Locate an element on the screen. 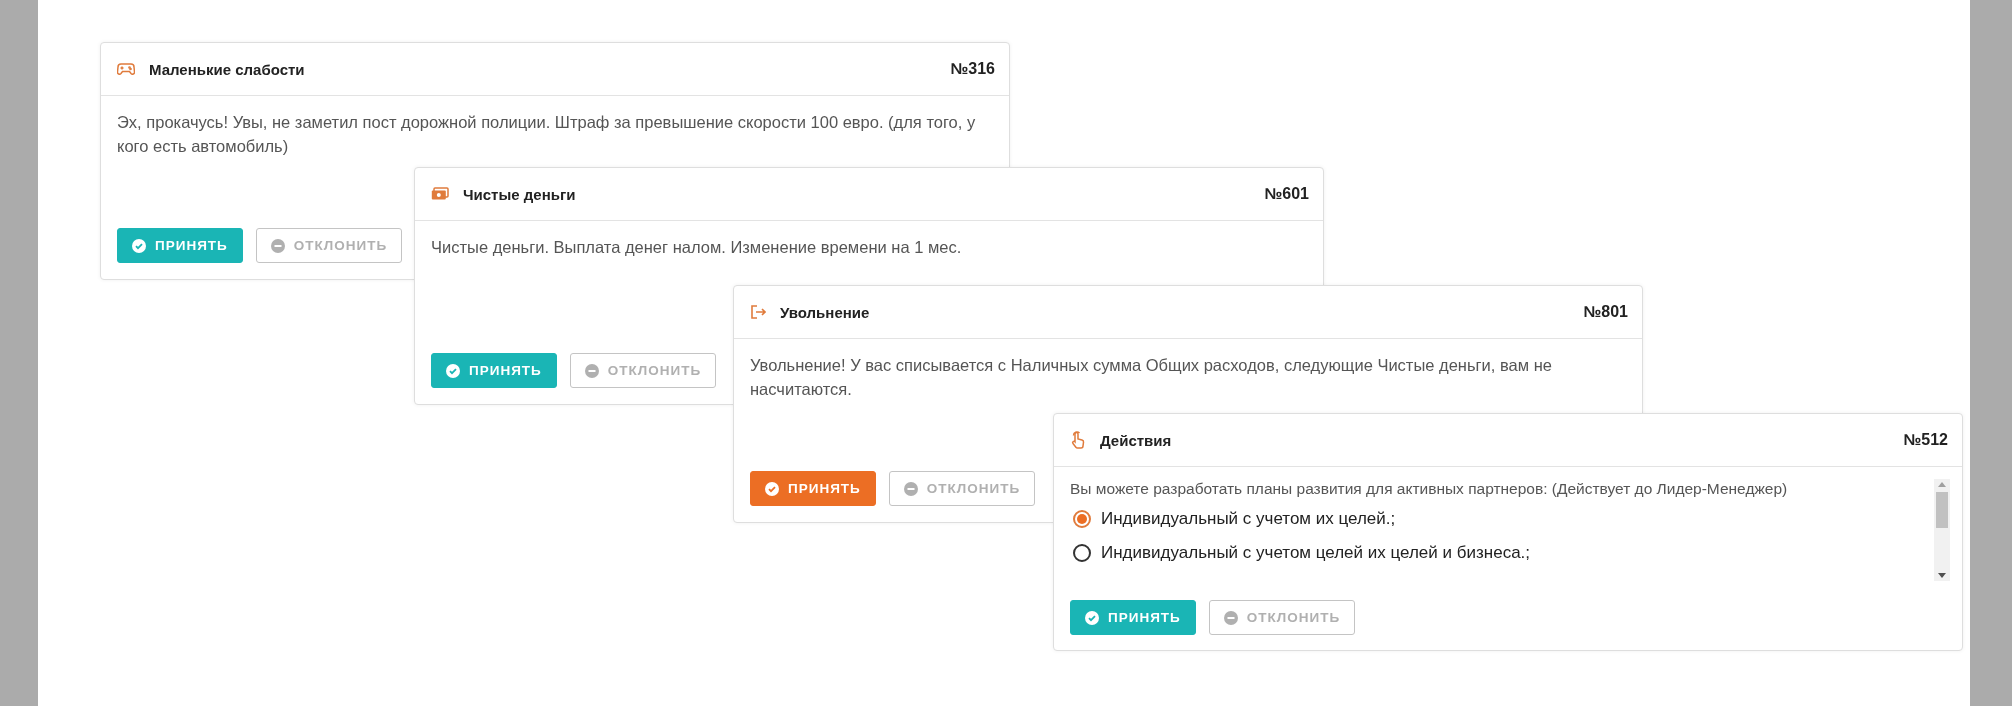 The width and height of the screenshot is (2012, 706). card-title: Маленькие слабости is located at coordinates (227, 69).